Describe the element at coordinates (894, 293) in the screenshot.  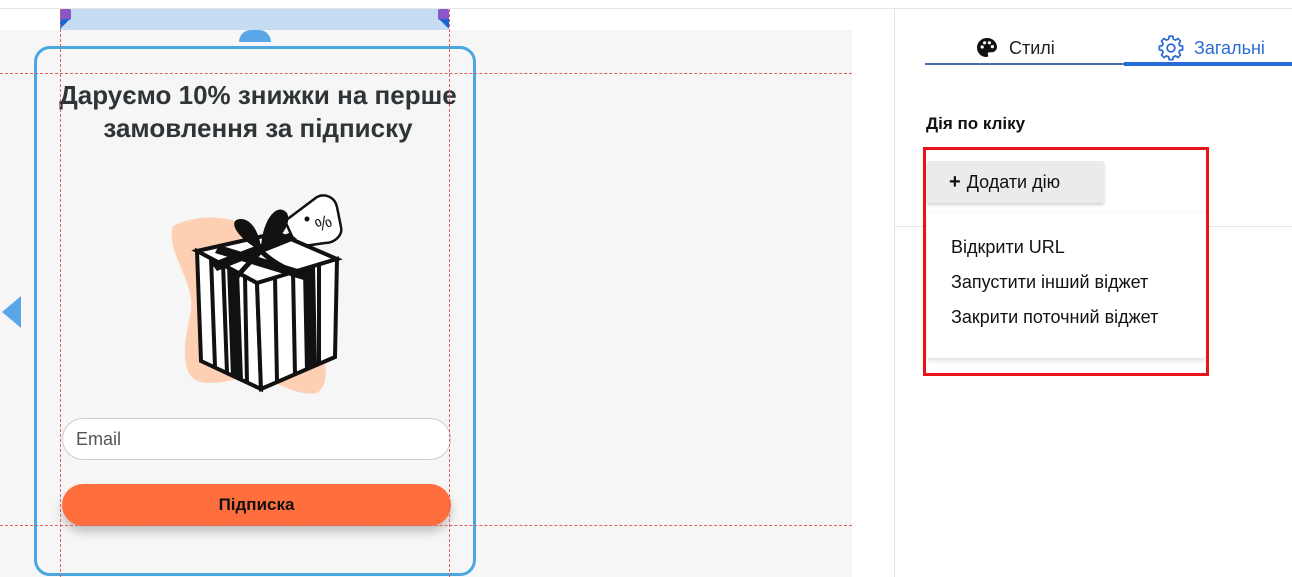
I see `panel-divider` at that location.